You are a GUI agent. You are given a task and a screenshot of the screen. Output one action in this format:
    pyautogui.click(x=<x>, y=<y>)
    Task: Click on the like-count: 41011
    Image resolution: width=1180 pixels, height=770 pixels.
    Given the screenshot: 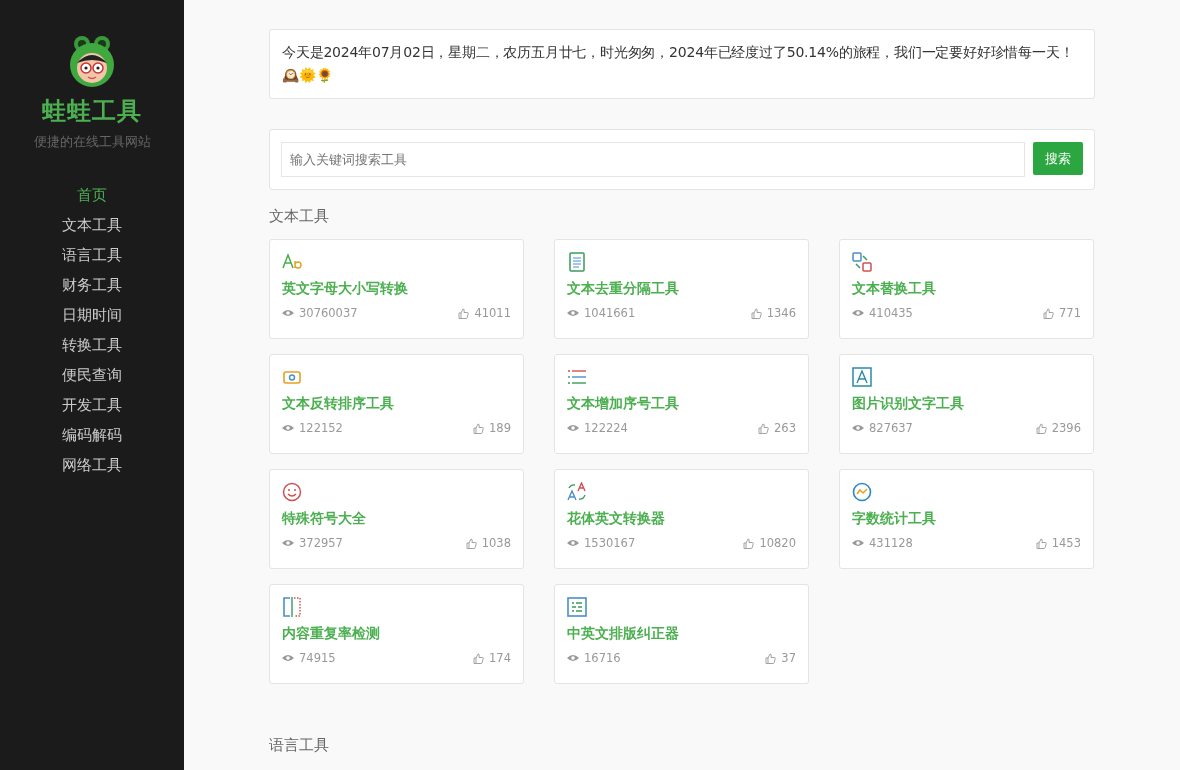 What is the action you would take?
    pyautogui.click(x=492, y=313)
    